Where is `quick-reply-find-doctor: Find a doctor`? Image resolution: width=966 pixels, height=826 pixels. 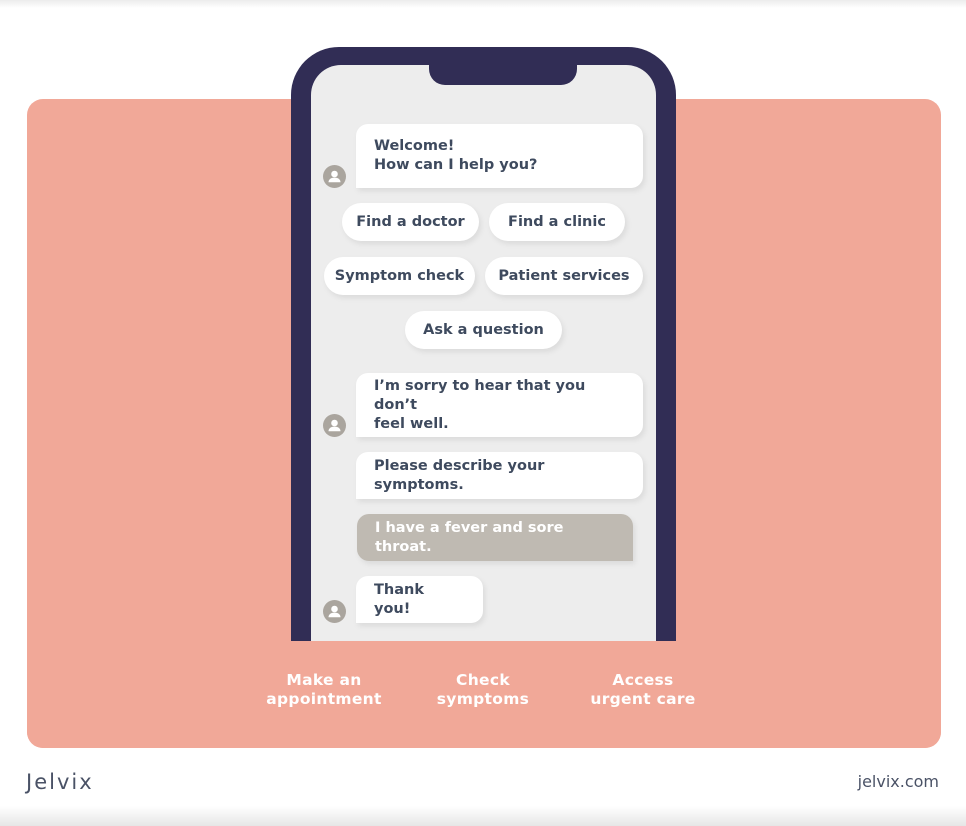 quick-reply-find-doctor: Find a doctor is located at coordinates (410, 222).